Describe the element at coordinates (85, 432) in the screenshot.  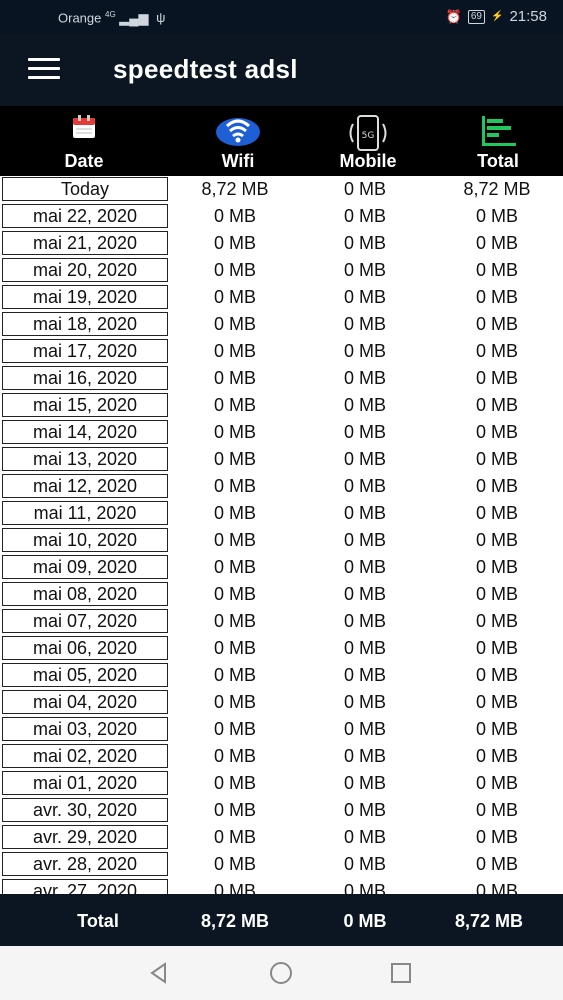
I see `date-cell: mai 14, 2020` at that location.